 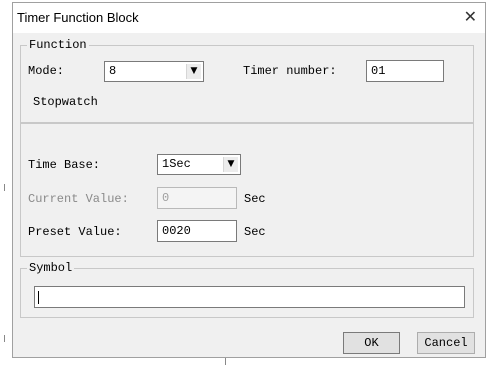 I want to click on dialog-title: Timer Function Block, so click(x=78, y=17).